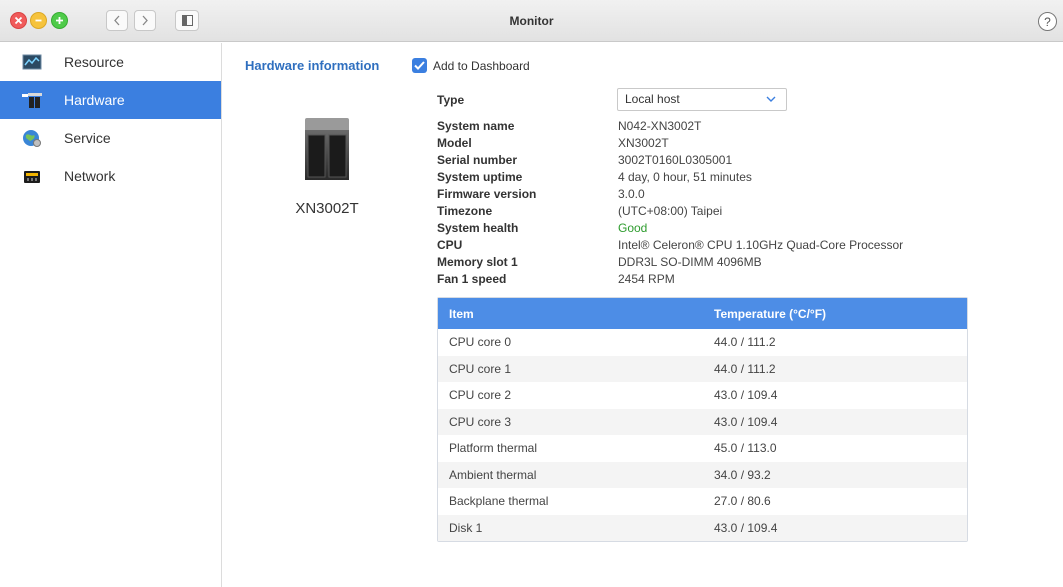  I want to click on minimize-icon, so click(38, 20).